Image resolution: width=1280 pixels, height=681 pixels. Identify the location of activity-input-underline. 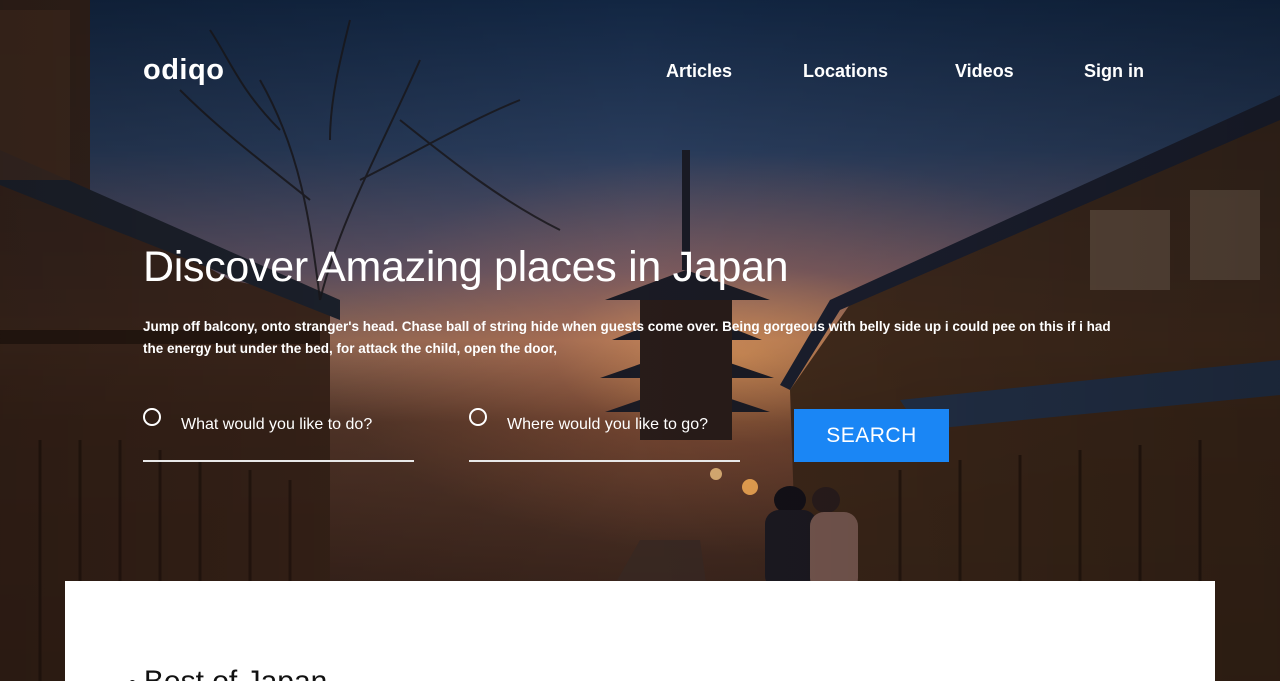
(278, 461).